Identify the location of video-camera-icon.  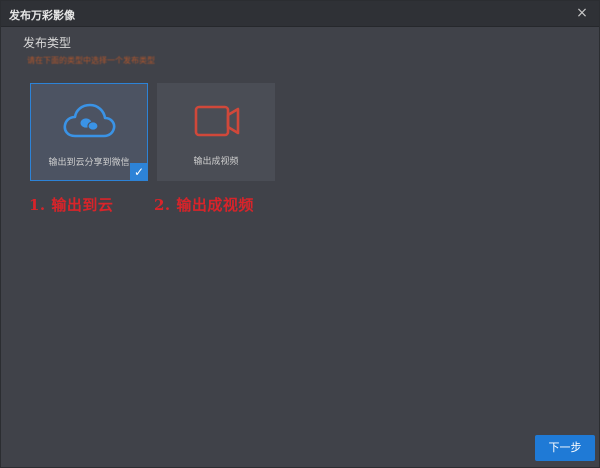
(217, 121).